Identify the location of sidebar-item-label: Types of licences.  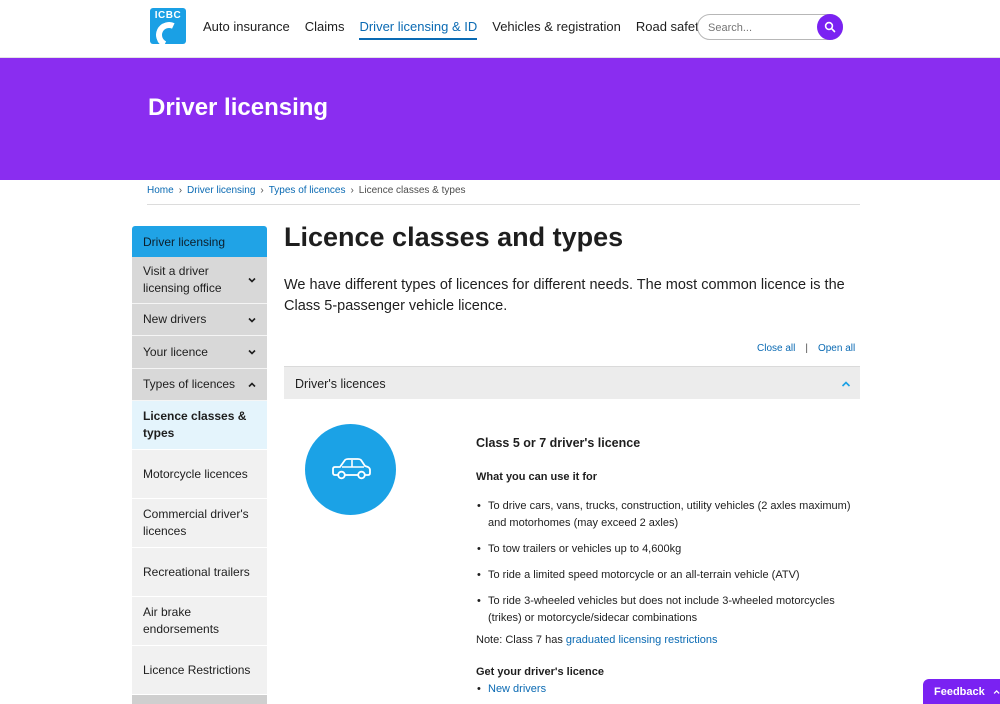
(189, 384).